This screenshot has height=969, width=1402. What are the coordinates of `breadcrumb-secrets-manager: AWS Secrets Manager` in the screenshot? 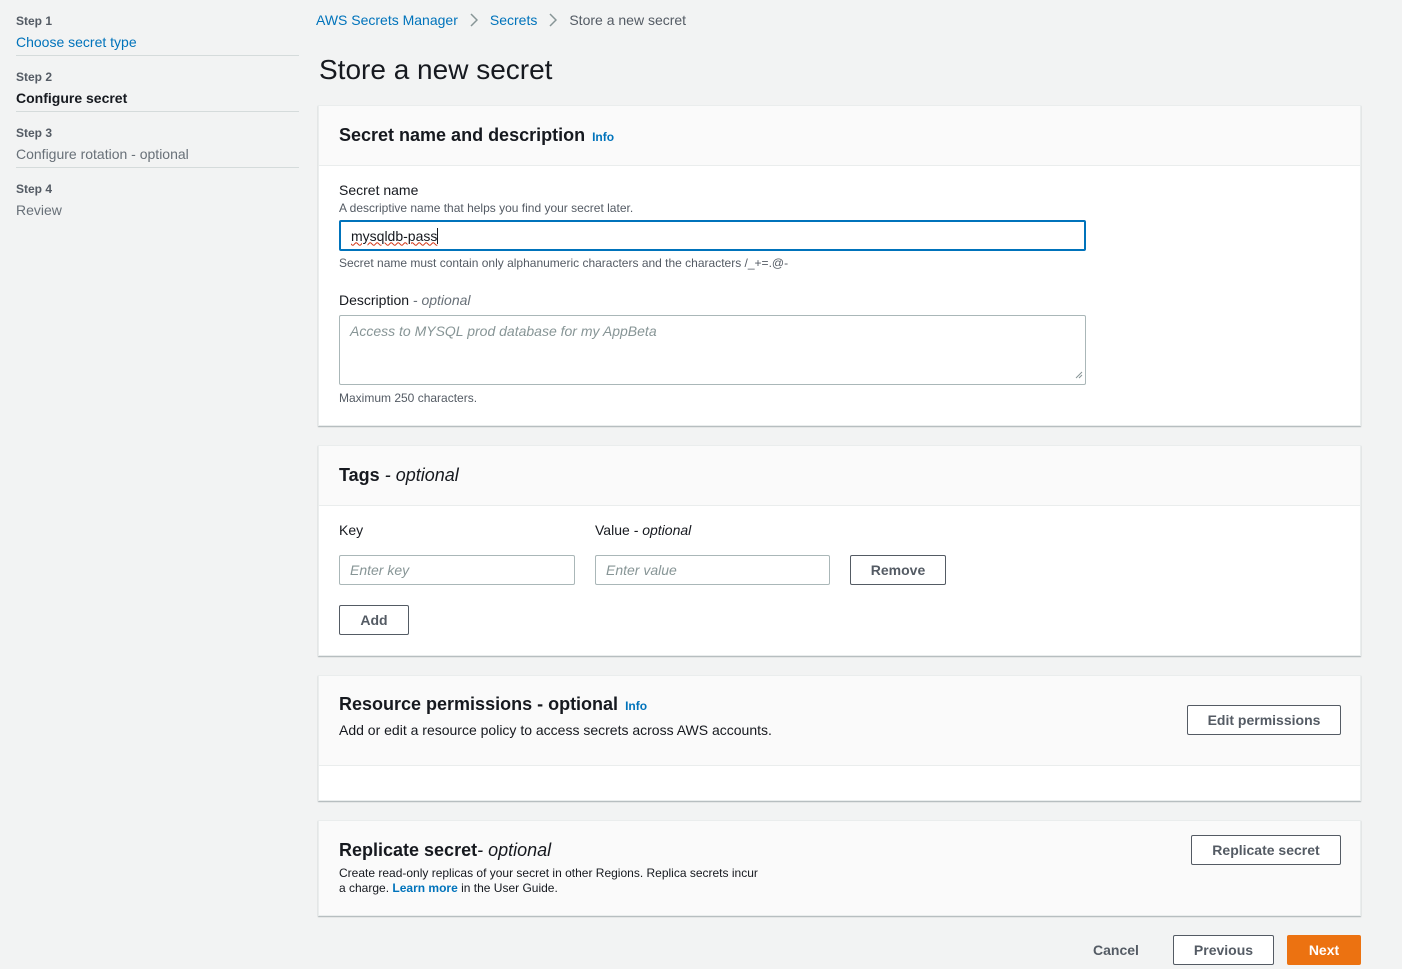 It's located at (387, 20).